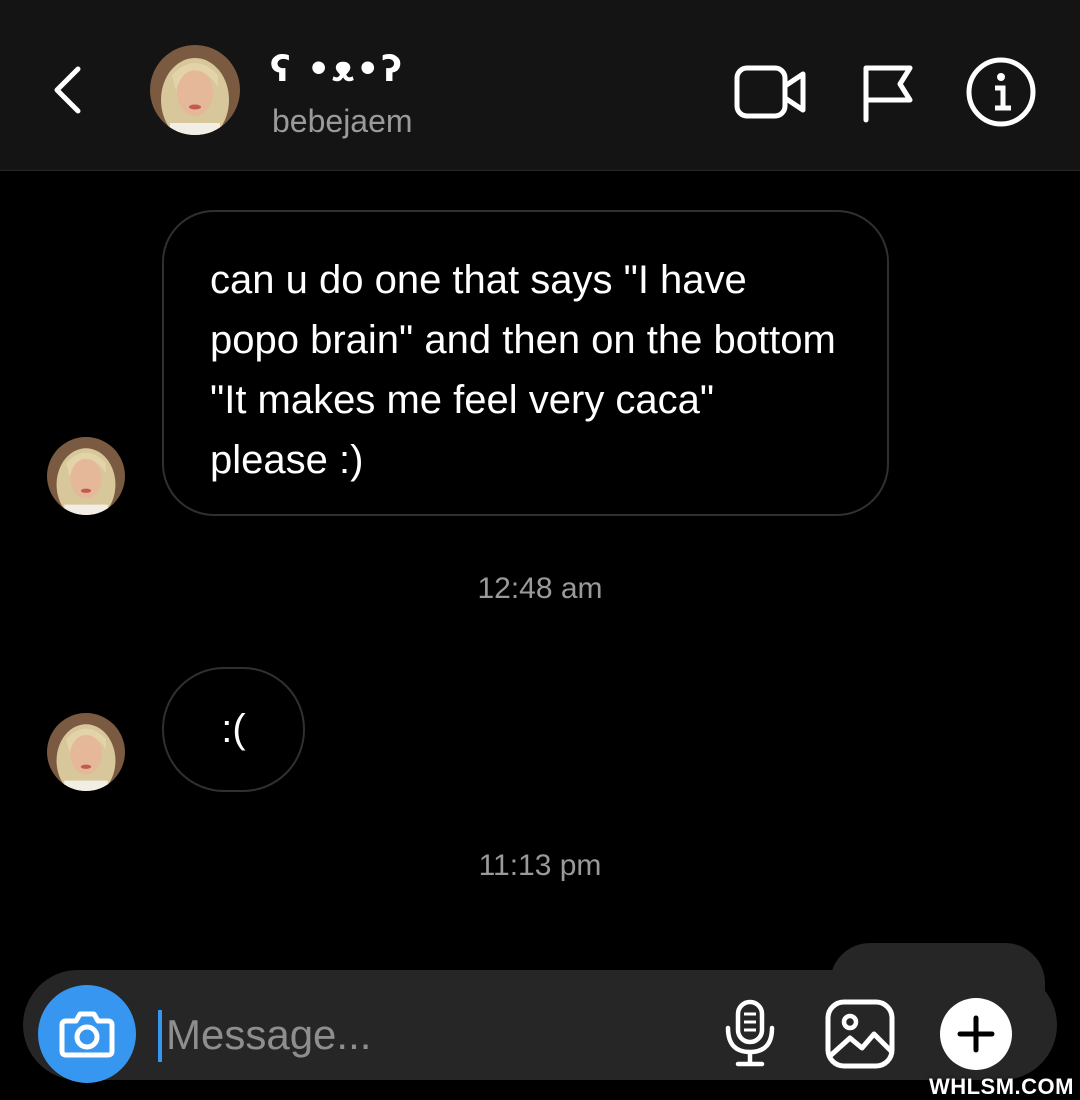 The height and width of the screenshot is (1100, 1080). I want to click on info-icon, so click(1001, 92).